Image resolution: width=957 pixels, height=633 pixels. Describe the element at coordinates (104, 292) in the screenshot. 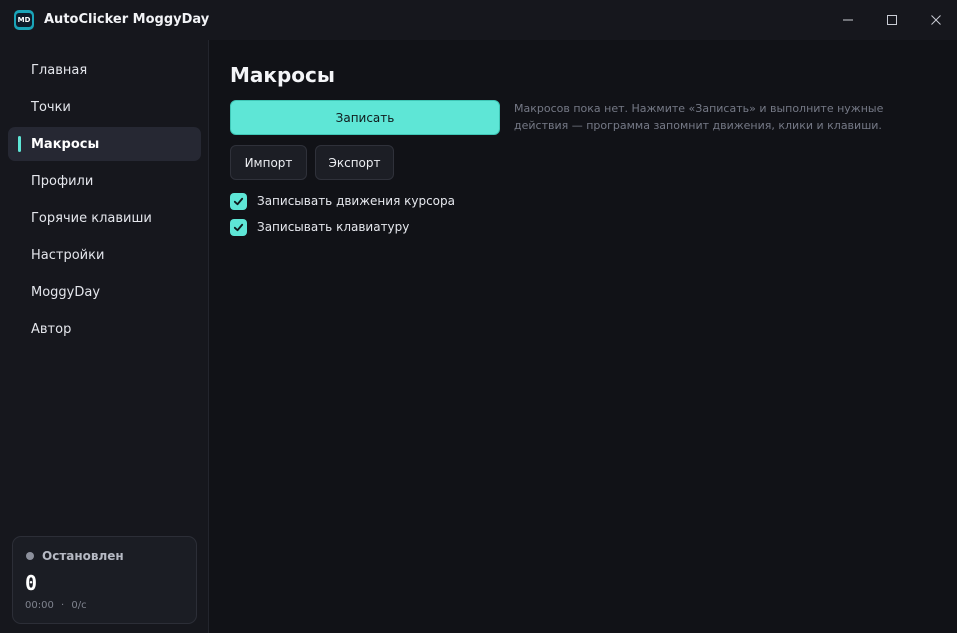

I see `sidebar-item-moggyday: MoggyDay` at that location.